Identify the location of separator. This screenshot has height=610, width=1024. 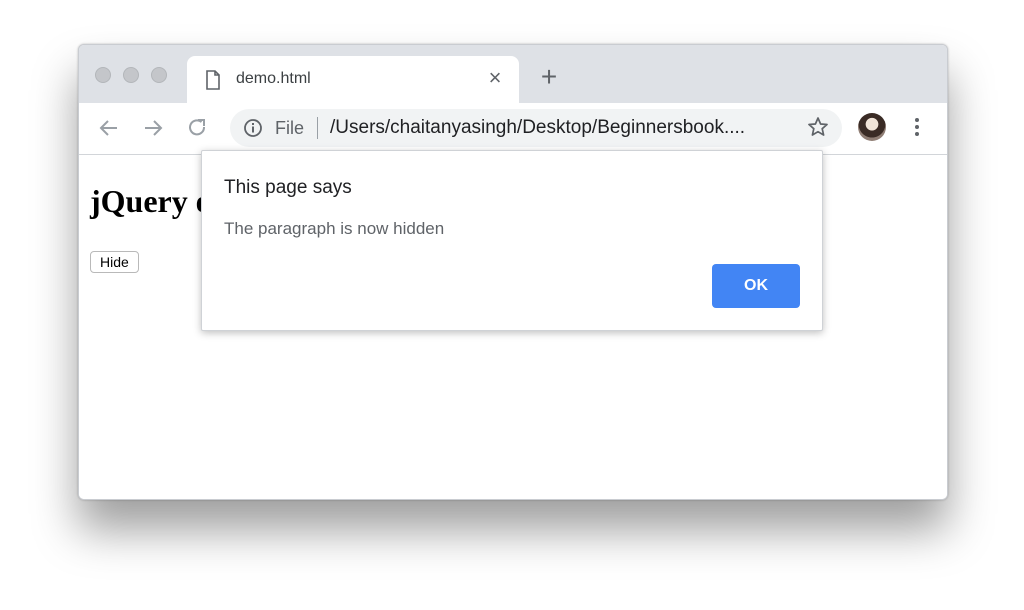
(317, 128).